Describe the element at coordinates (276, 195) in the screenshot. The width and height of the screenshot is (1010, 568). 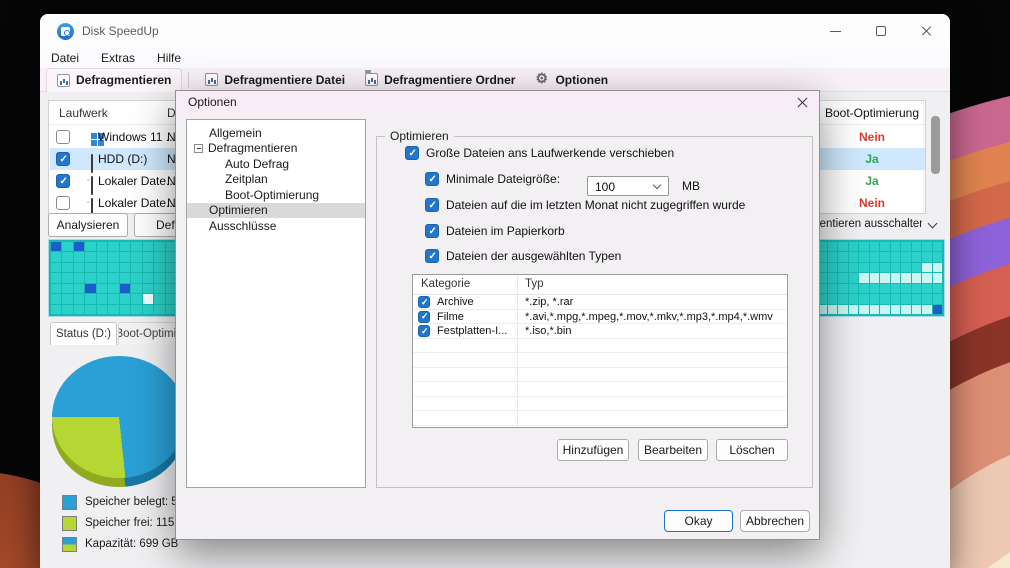
I see `tree-item-boot-optimierung: Boot-Optimierung` at that location.